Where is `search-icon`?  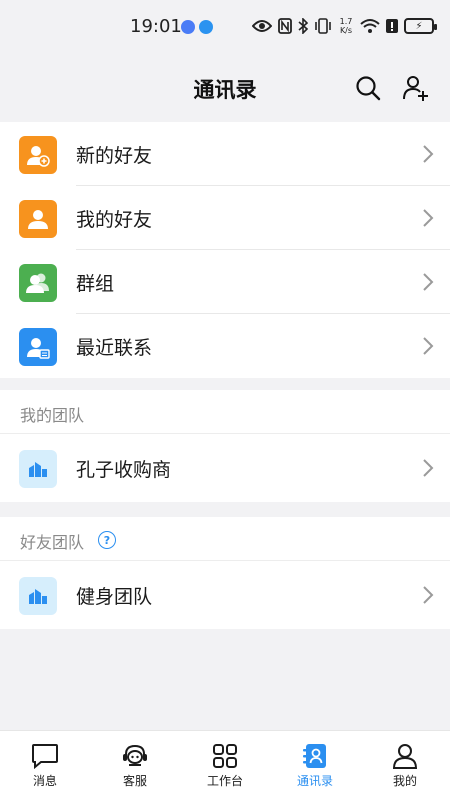 search-icon is located at coordinates (368, 88).